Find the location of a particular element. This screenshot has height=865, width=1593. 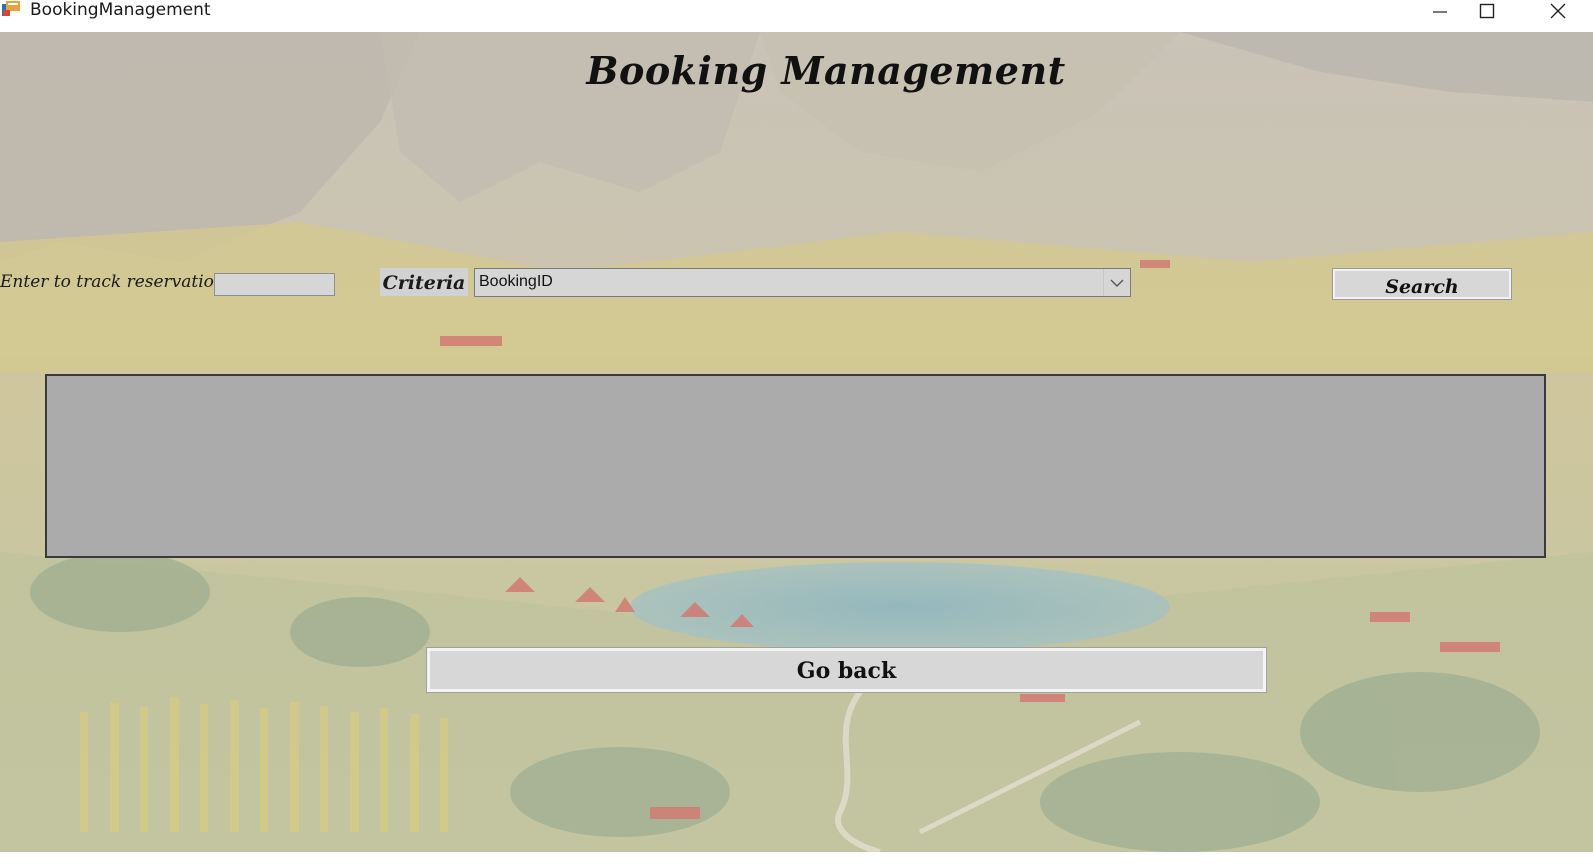

maximize-icon is located at coordinates (1487, 11).